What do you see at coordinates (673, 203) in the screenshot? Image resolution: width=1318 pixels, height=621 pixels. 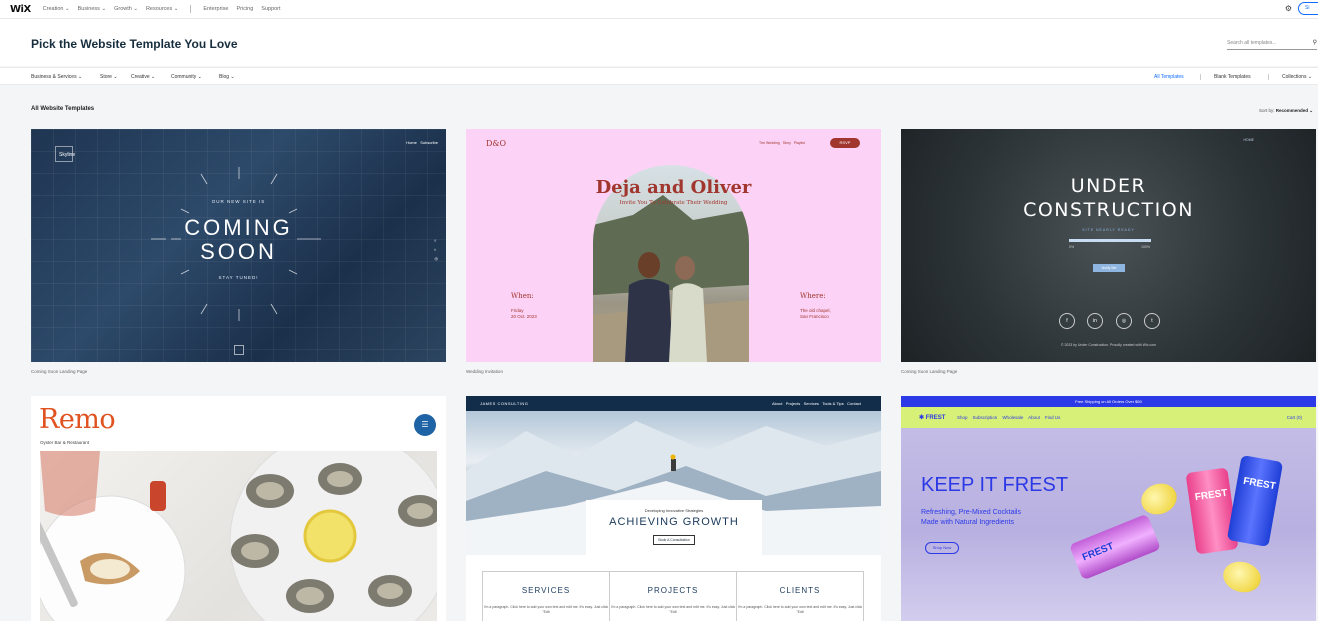 I see `invite-subtitle: Invite You To Celebrate Their Wedding` at bounding box center [673, 203].